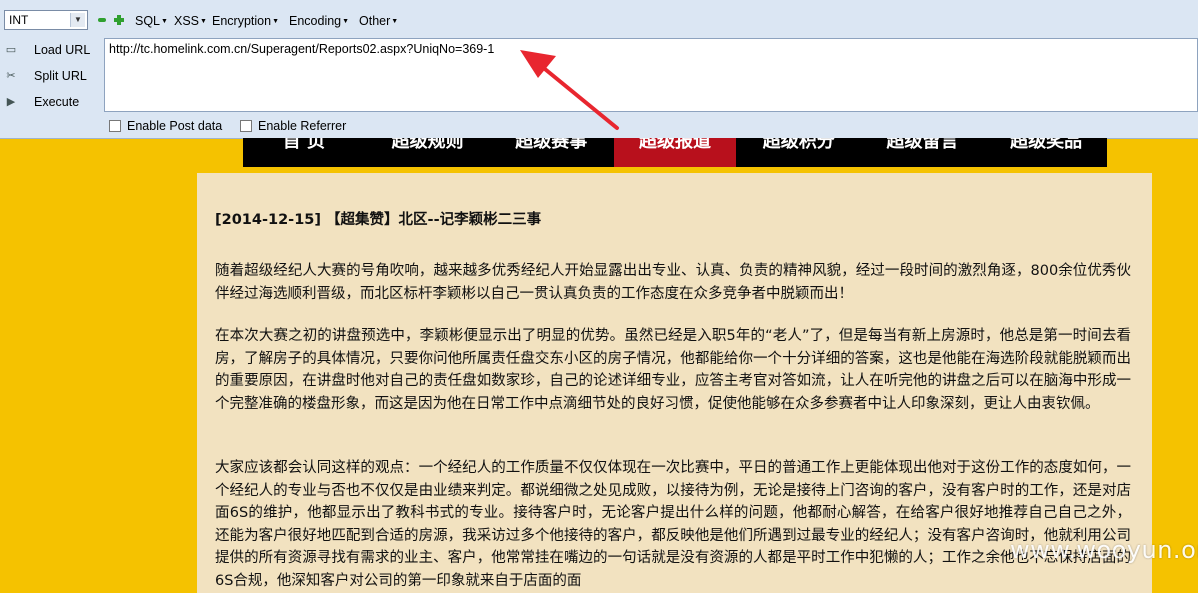 The height and width of the screenshot is (593, 1198). Describe the element at coordinates (551, 145) in the screenshot. I see `nav-tab-label: 超级赛事` at that location.